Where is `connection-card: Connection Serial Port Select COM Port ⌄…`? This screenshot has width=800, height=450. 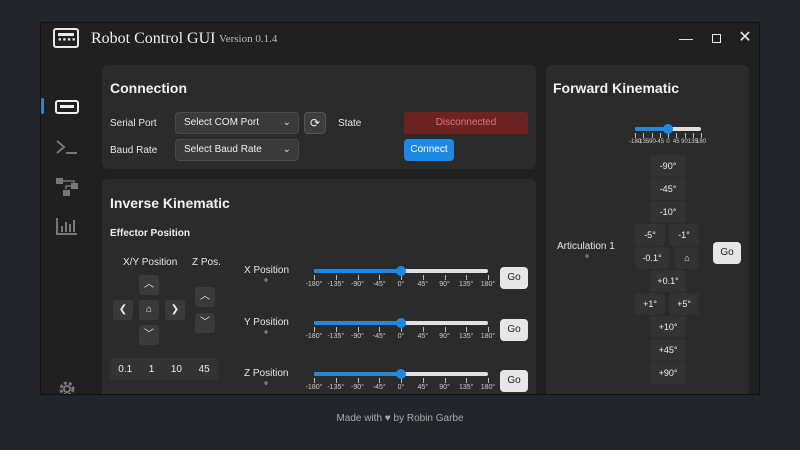 connection-card: Connection Serial Port Select COM Port ⌄… is located at coordinates (319, 117).